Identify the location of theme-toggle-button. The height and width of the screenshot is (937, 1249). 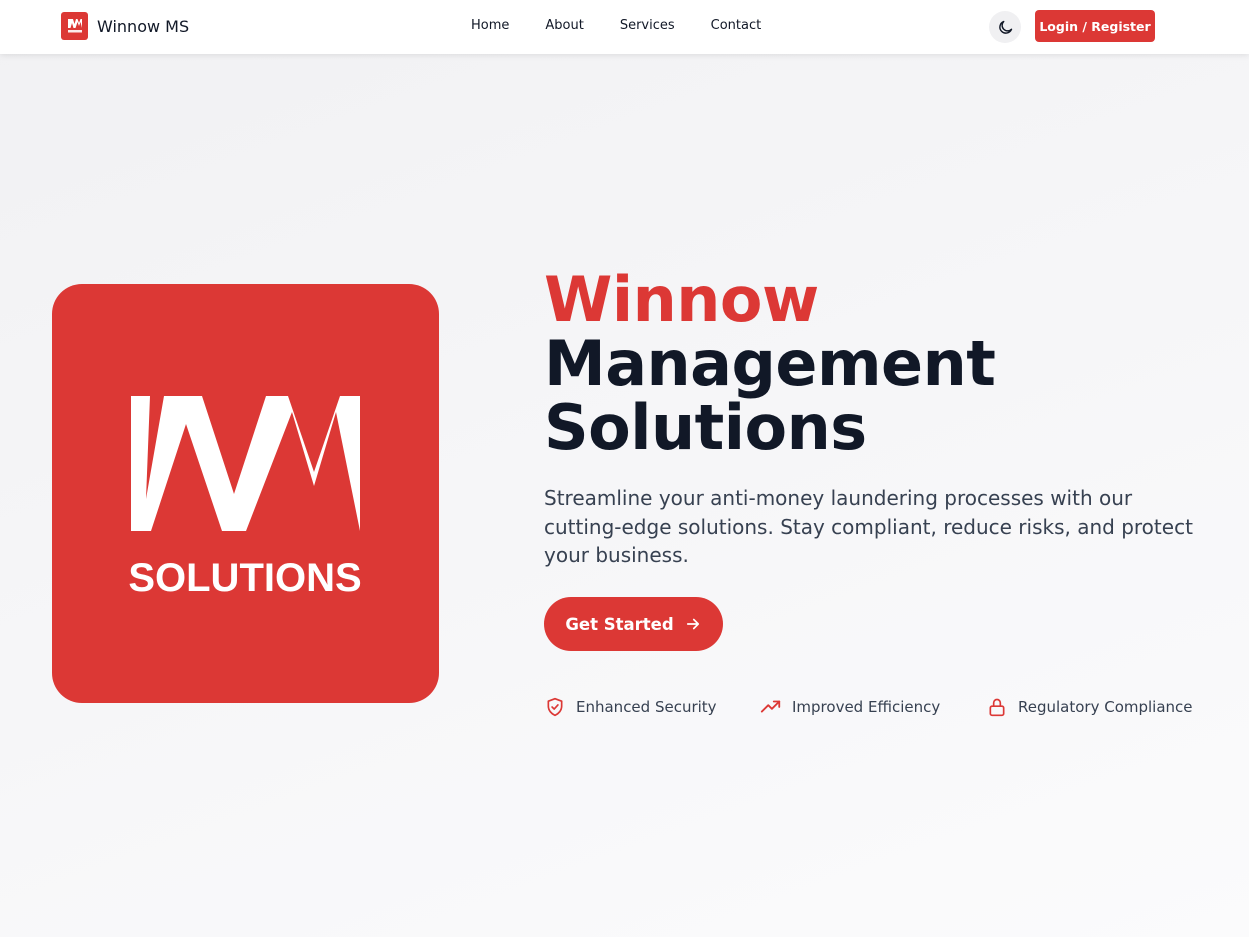
(1005, 27).